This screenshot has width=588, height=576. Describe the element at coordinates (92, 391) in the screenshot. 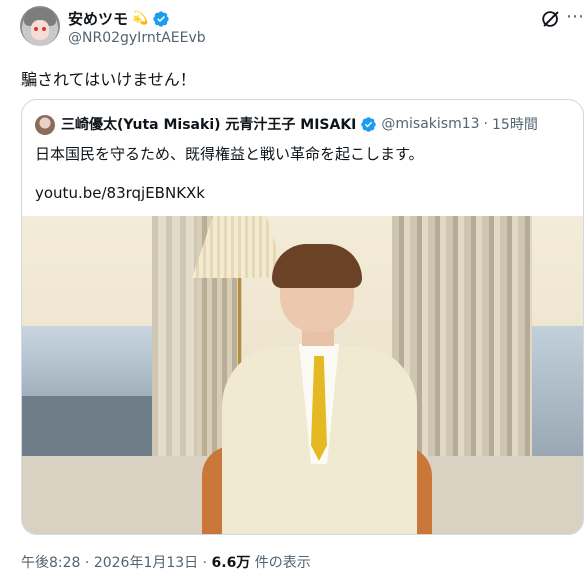

I see `thumbnail-window-left` at that location.